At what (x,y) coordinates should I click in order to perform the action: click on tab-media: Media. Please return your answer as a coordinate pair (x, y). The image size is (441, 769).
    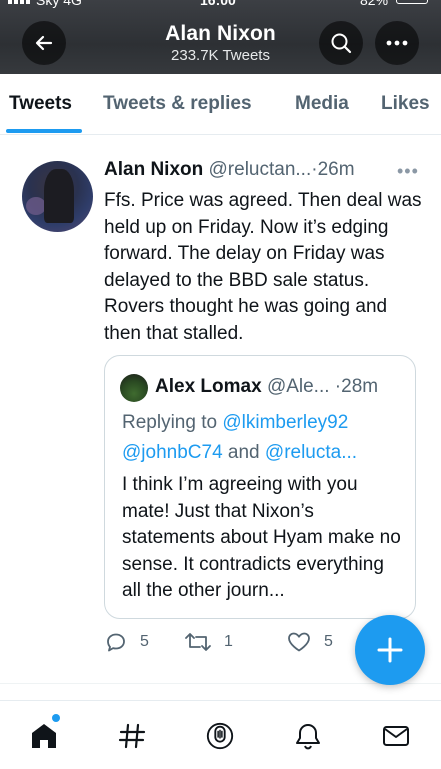
    Looking at the image, I should click on (322, 104).